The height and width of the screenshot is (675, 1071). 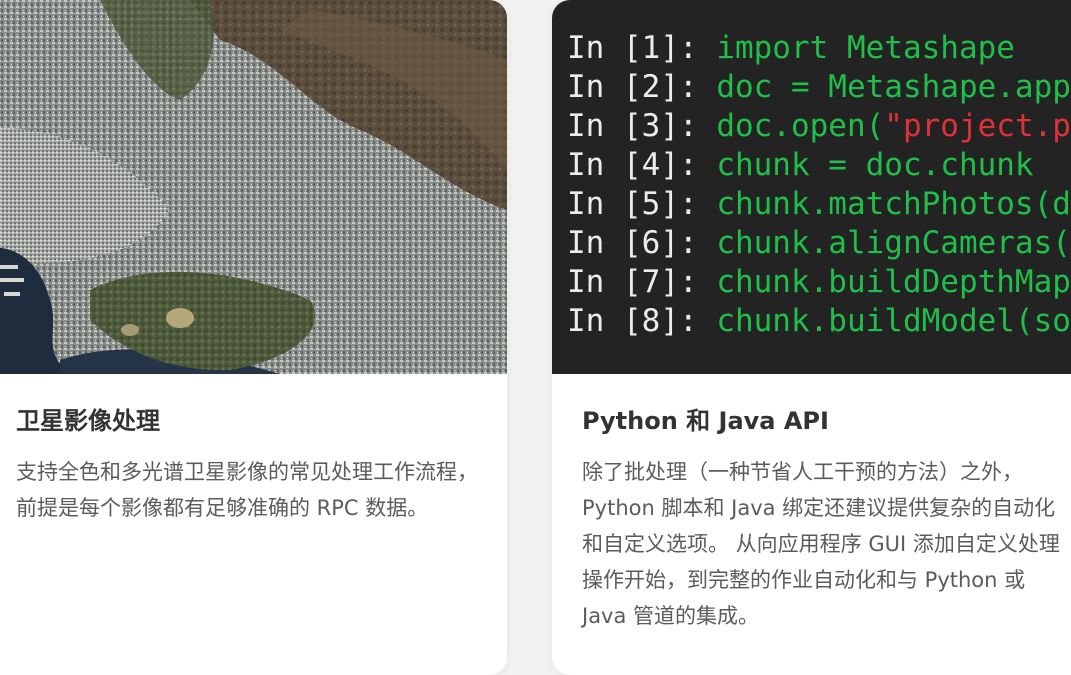 What do you see at coordinates (705, 421) in the screenshot?
I see `card-title: Python 和 Java API` at bounding box center [705, 421].